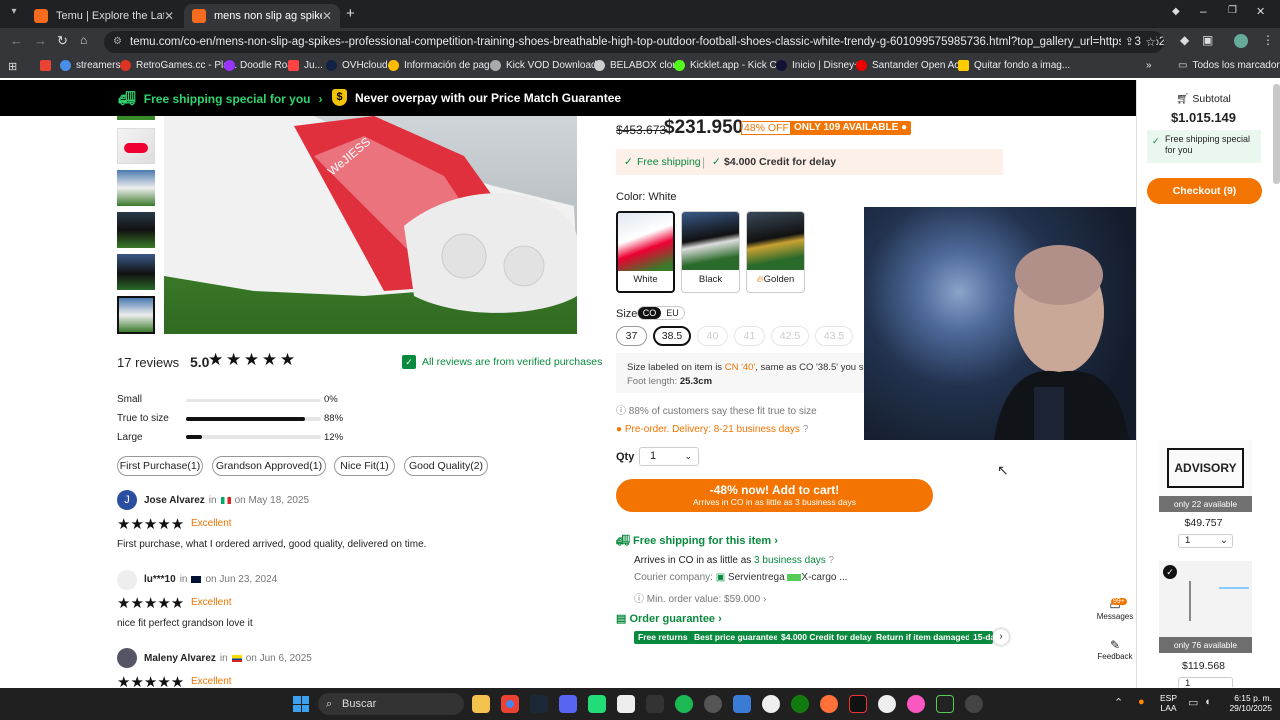 Image resolution: width=1280 pixels, height=720 pixels. I want to click on network-icon: ▭, so click(1193, 702).